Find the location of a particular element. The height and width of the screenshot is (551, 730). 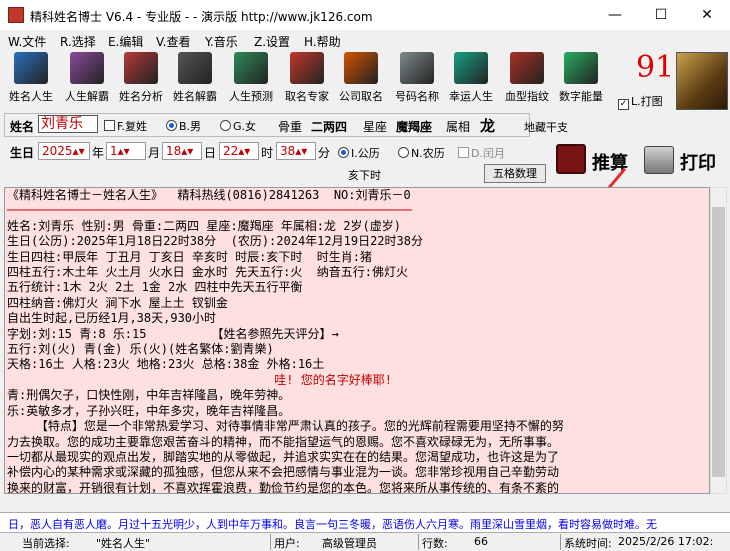

minute-unit: 分 is located at coordinates (324, 153).